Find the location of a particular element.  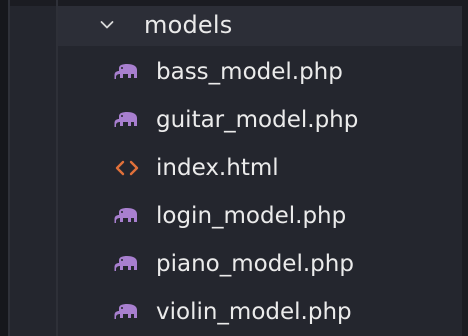

file-name: piano_model.php is located at coordinates (255, 264).